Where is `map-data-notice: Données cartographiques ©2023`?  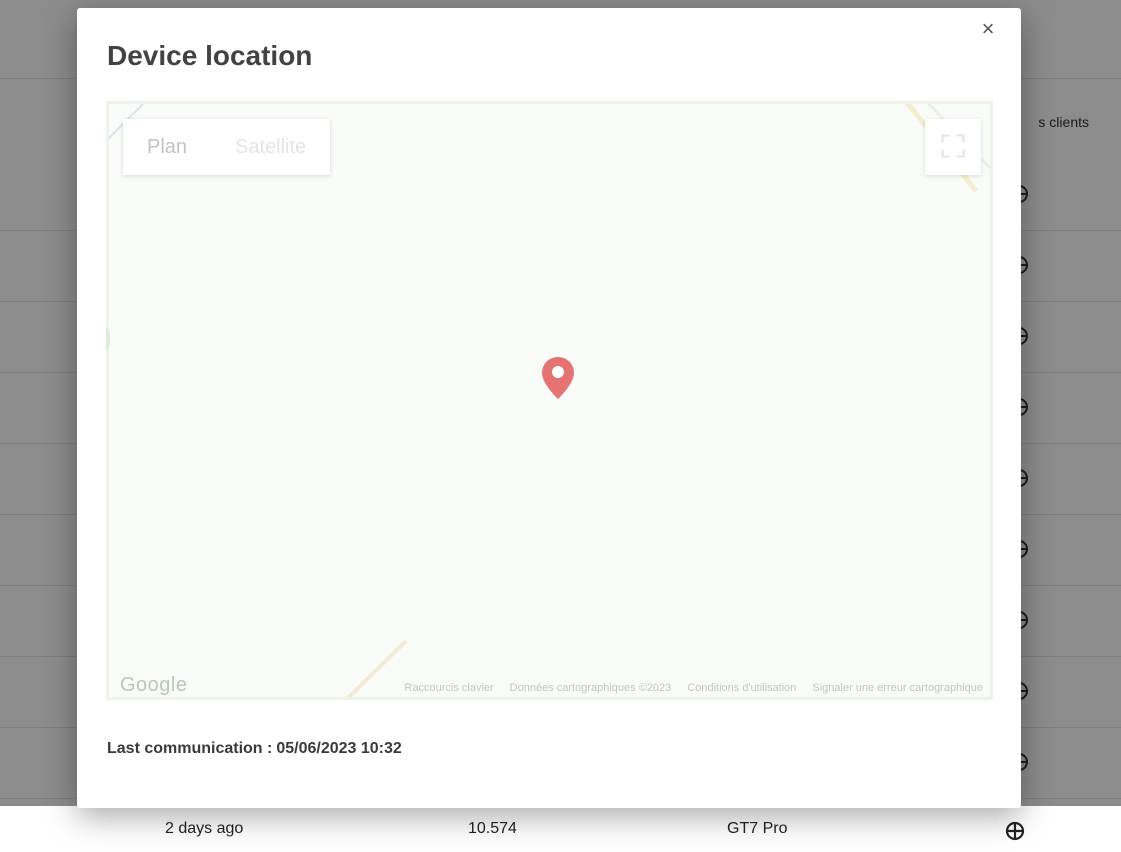
map-data-notice: Données cartographiques ©2023 is located at coordinates (590, 688).